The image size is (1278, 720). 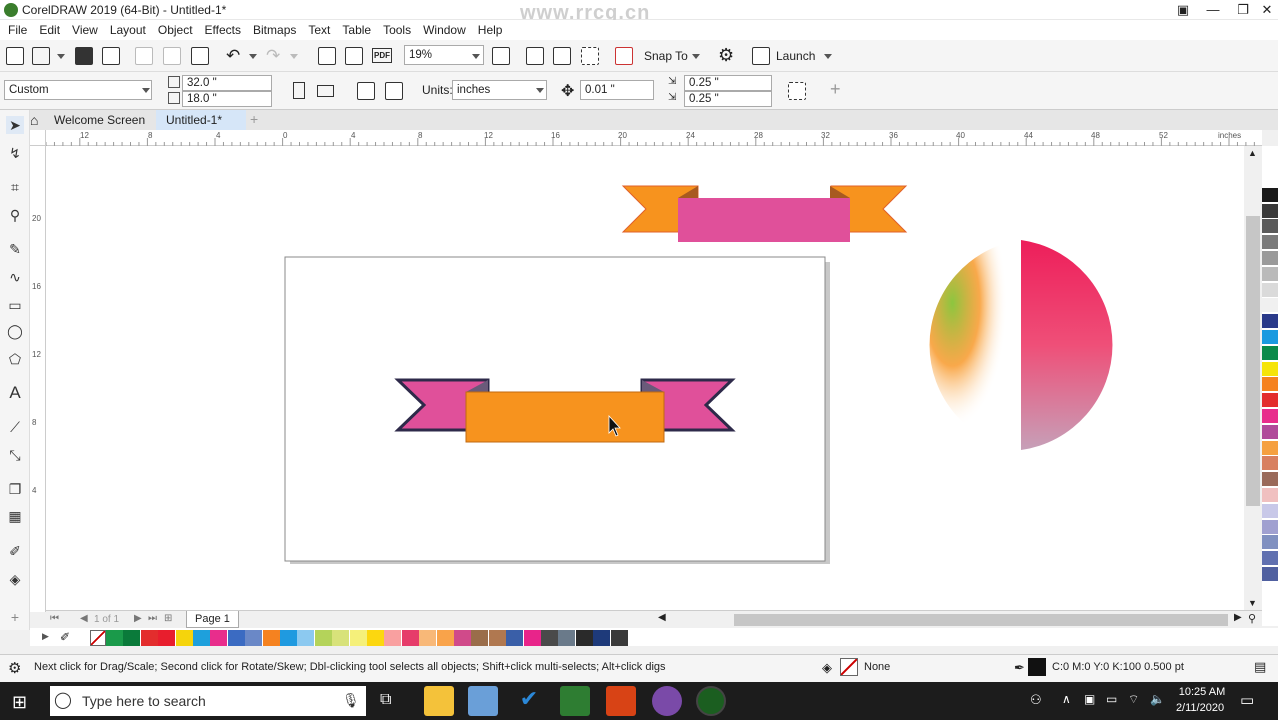 What do you see at coordinates (54, 618) in the screenshot?
I see `first-page-icon: ⏮` at bounding box center [54, 618].